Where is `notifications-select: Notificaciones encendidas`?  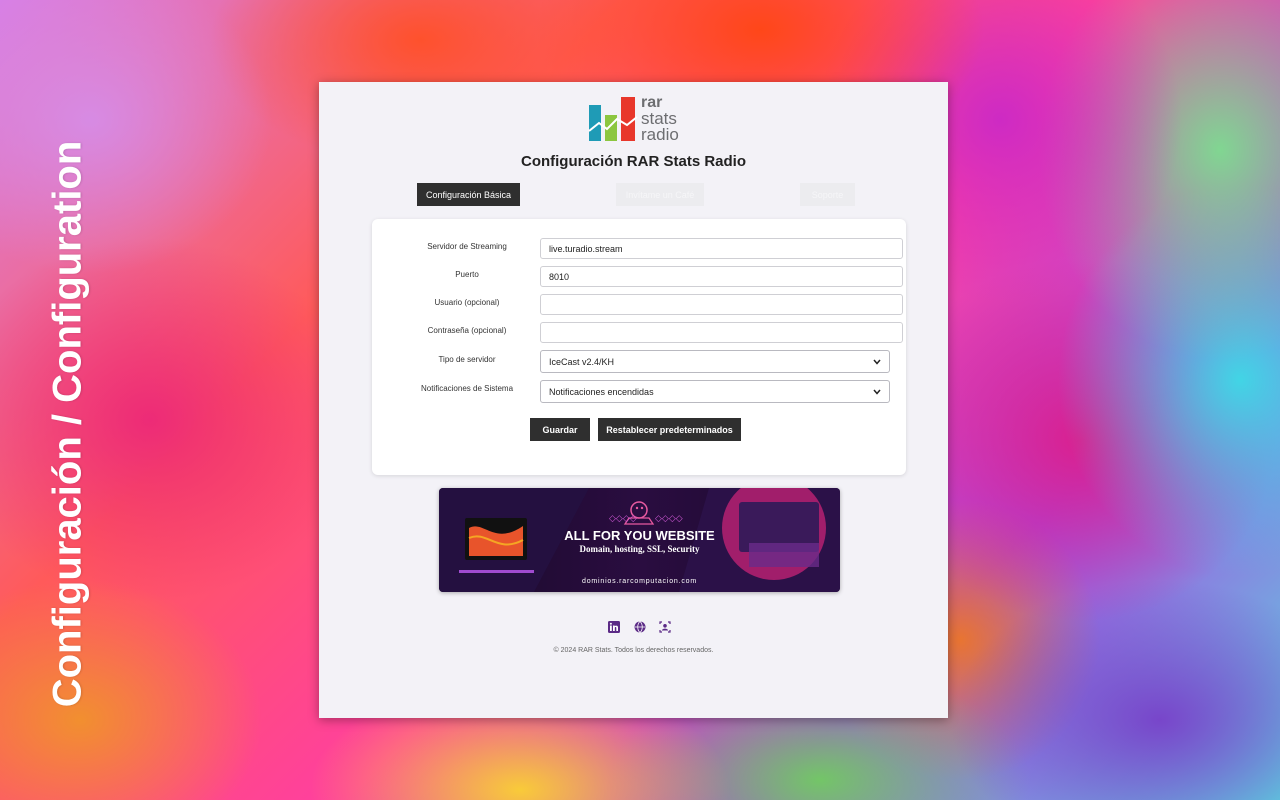 notifications-select: Notificaciones encendidas is located at coordinates (715, 391).